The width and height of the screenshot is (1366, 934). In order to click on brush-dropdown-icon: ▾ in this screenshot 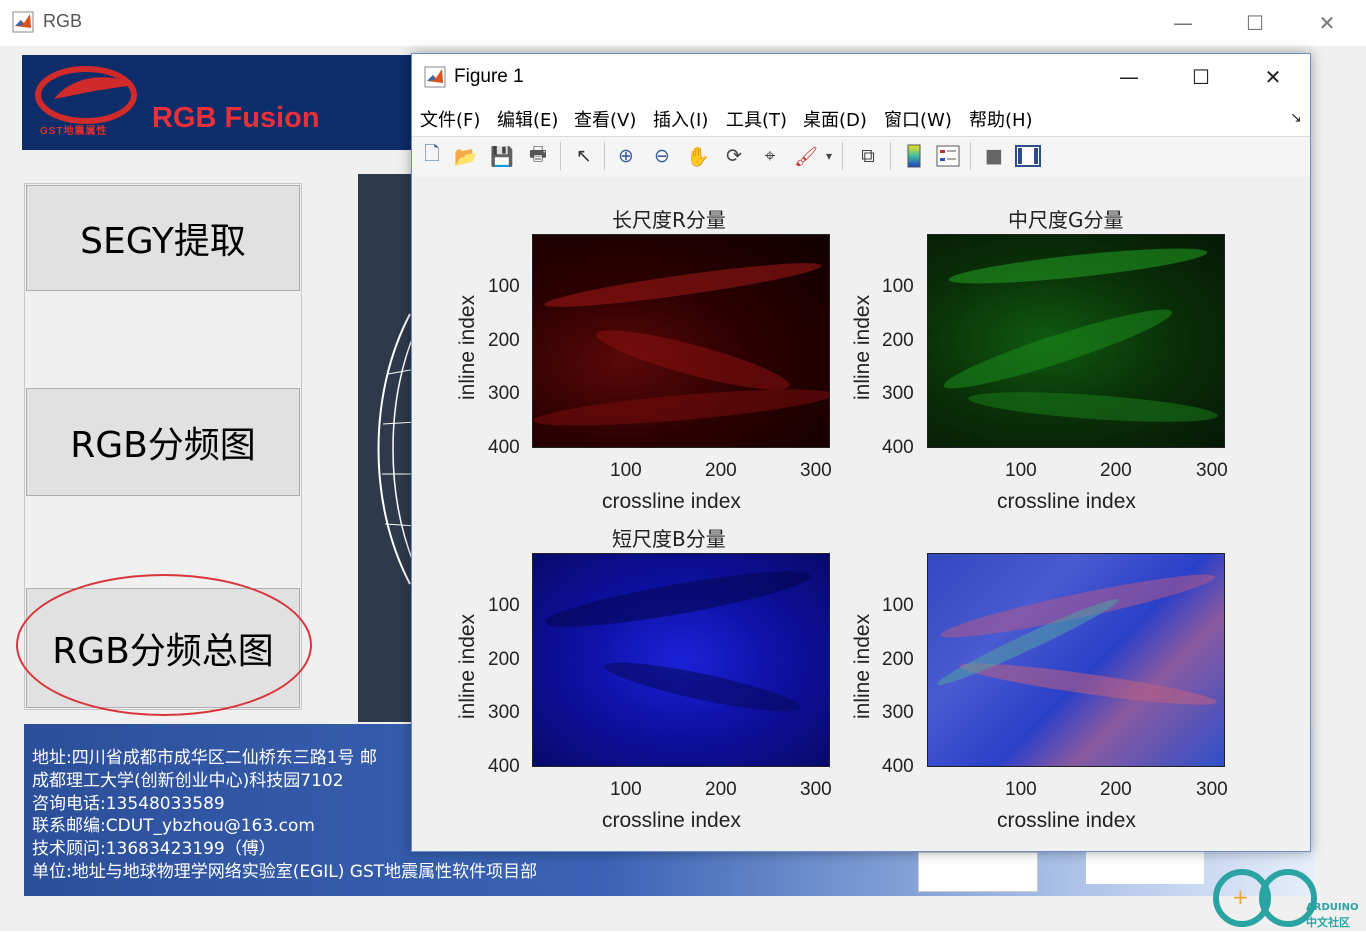, I will do `click(829, 156)`.